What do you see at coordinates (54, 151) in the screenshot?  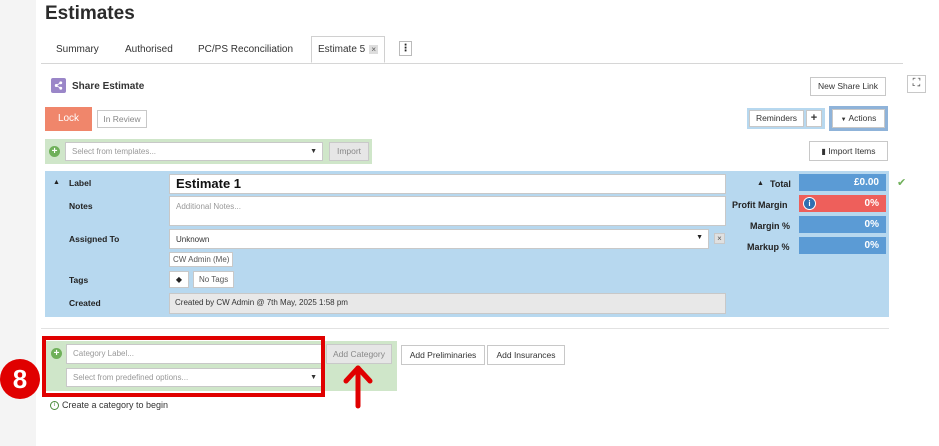 I see `add-icon: +` at bounding box center [54, 151].